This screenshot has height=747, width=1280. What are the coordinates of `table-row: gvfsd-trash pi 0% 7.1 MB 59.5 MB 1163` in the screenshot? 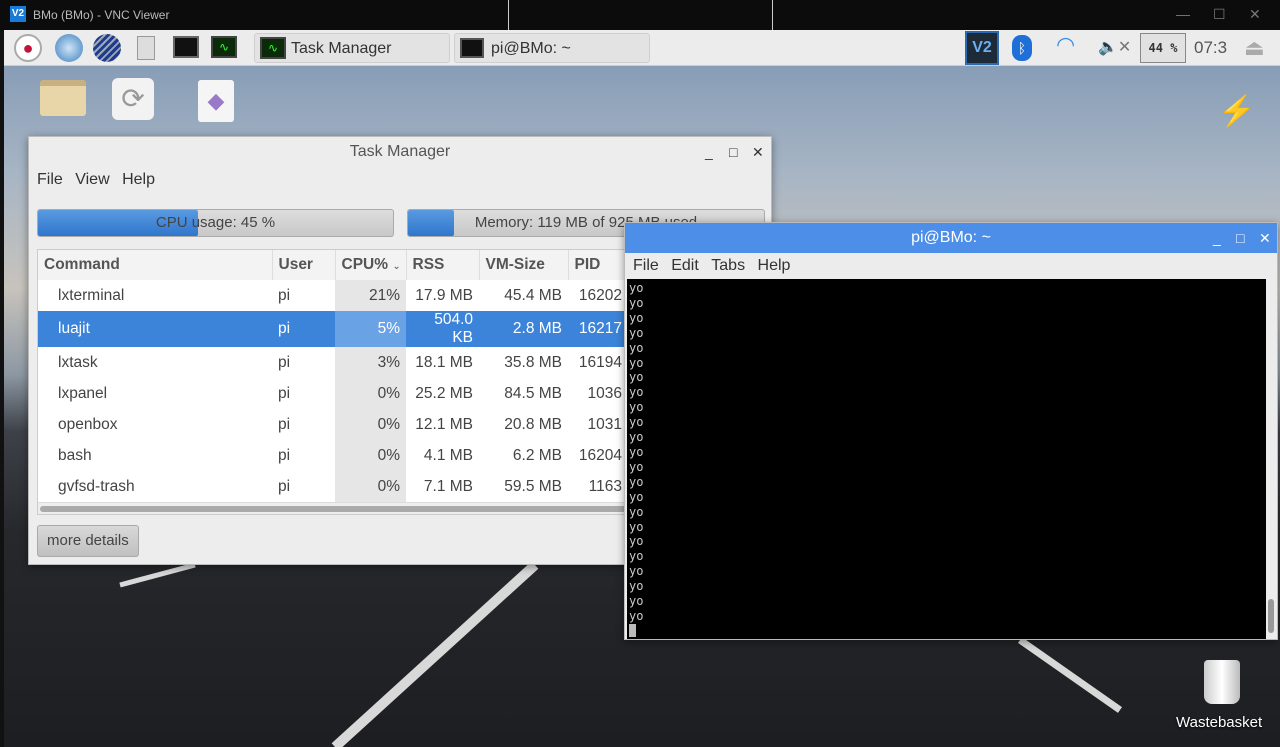 It's located at (339, 486).